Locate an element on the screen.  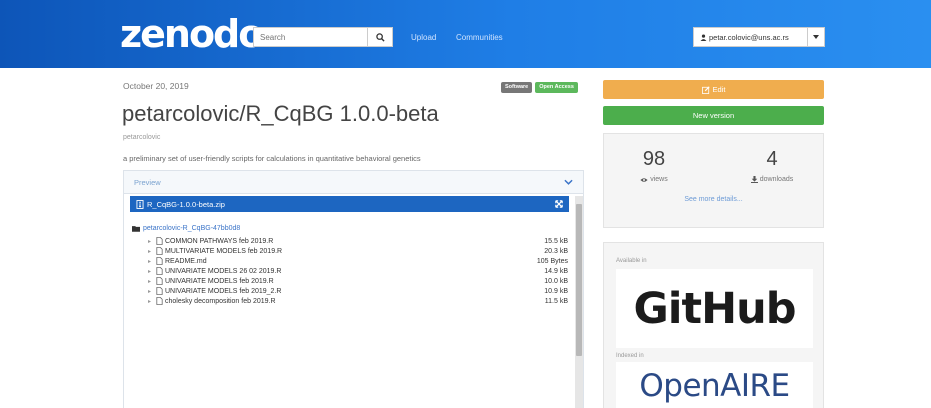
openaire-logo: OpenAIRE is located at coordinates (714, 385).